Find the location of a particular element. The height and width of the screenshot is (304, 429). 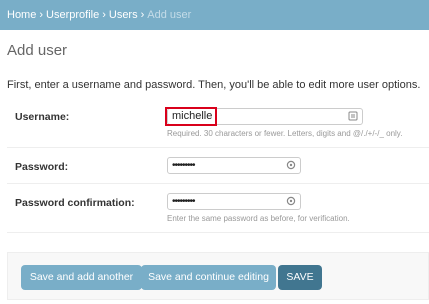

username-label: Username: is located at coordinates (42, 117).